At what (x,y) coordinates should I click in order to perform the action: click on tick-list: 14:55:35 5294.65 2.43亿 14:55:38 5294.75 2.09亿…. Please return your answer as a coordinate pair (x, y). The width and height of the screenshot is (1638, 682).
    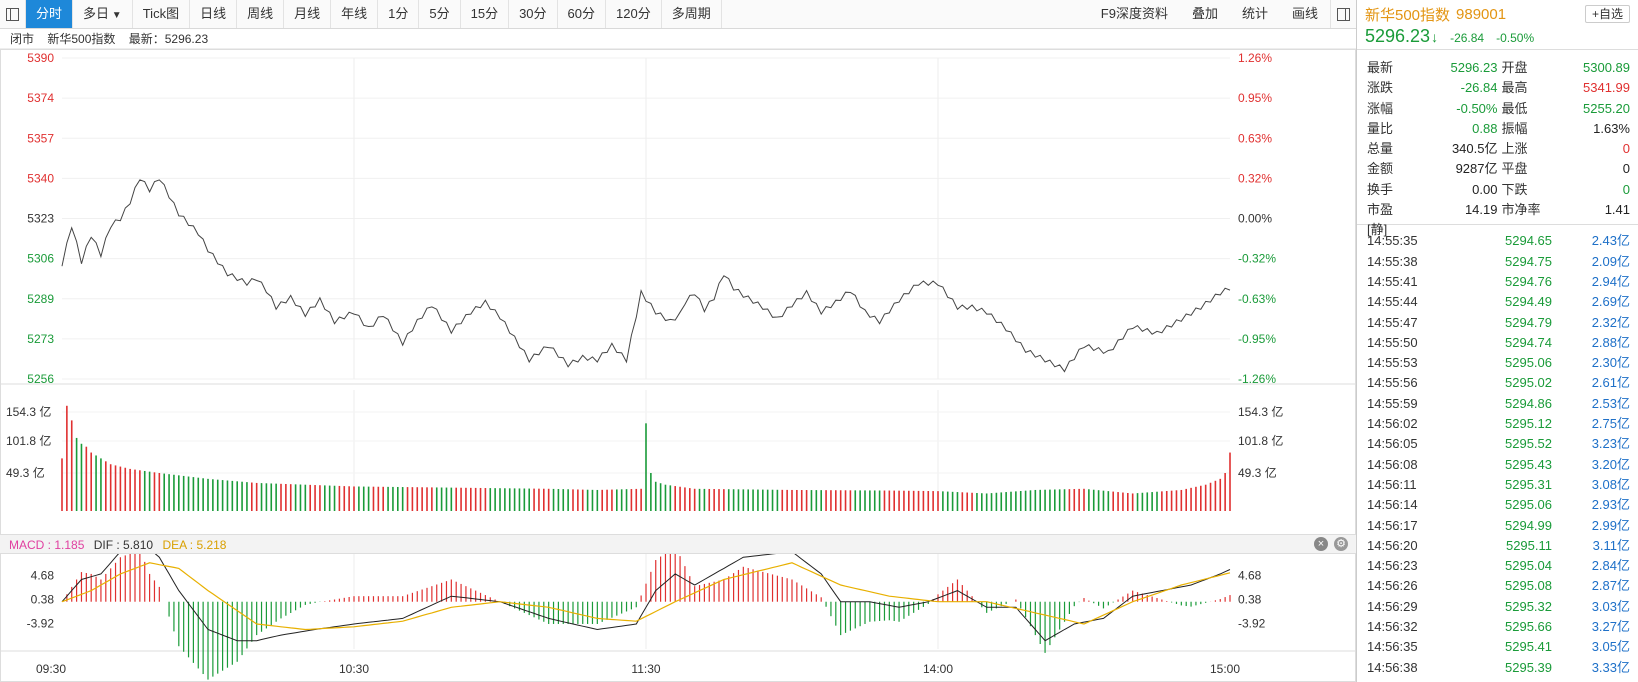
    Looking at the image, I should click on (1497, 451).